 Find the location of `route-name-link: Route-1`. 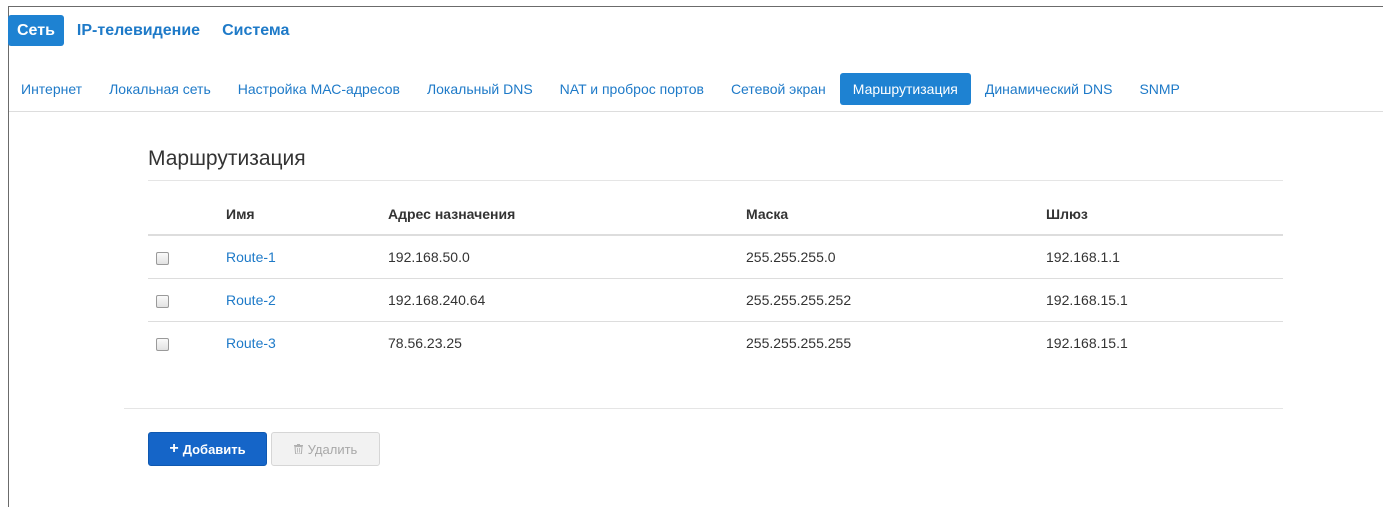

route-name-link: Route-1 is located at coordinates (251, 257).